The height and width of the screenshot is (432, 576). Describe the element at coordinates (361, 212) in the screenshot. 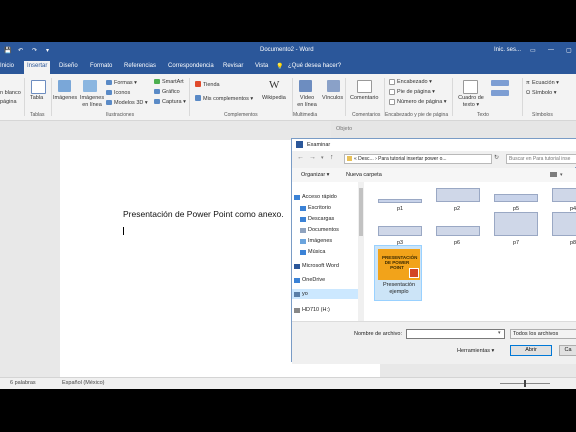

I see `nav-scroll-thumb` at that location.